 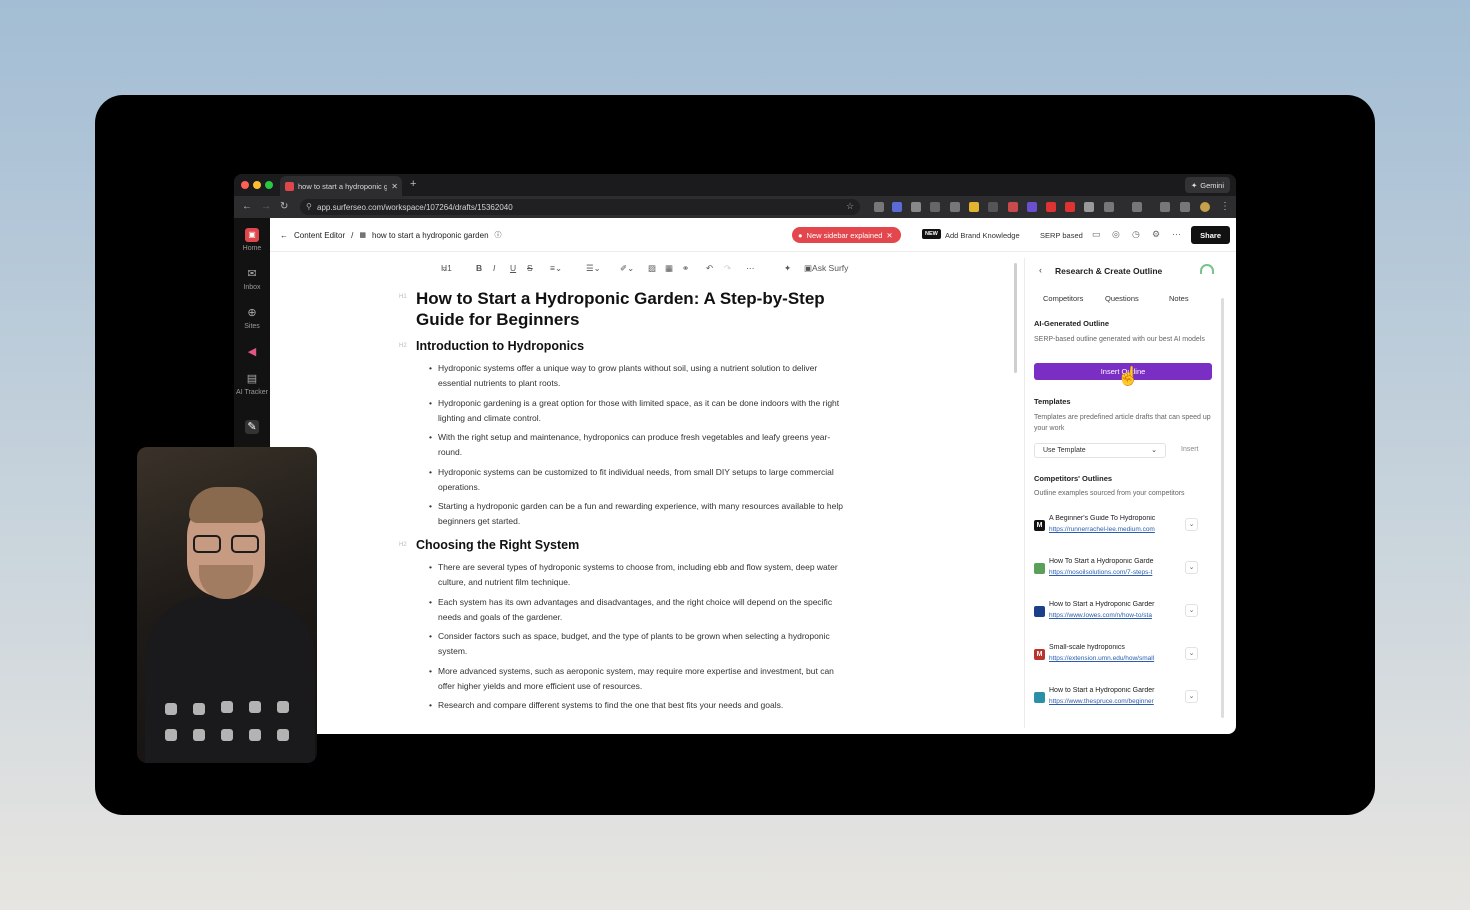 I want to click on announcement-pill: ● New sidebar explained ✕, so click(x=846, y=235).